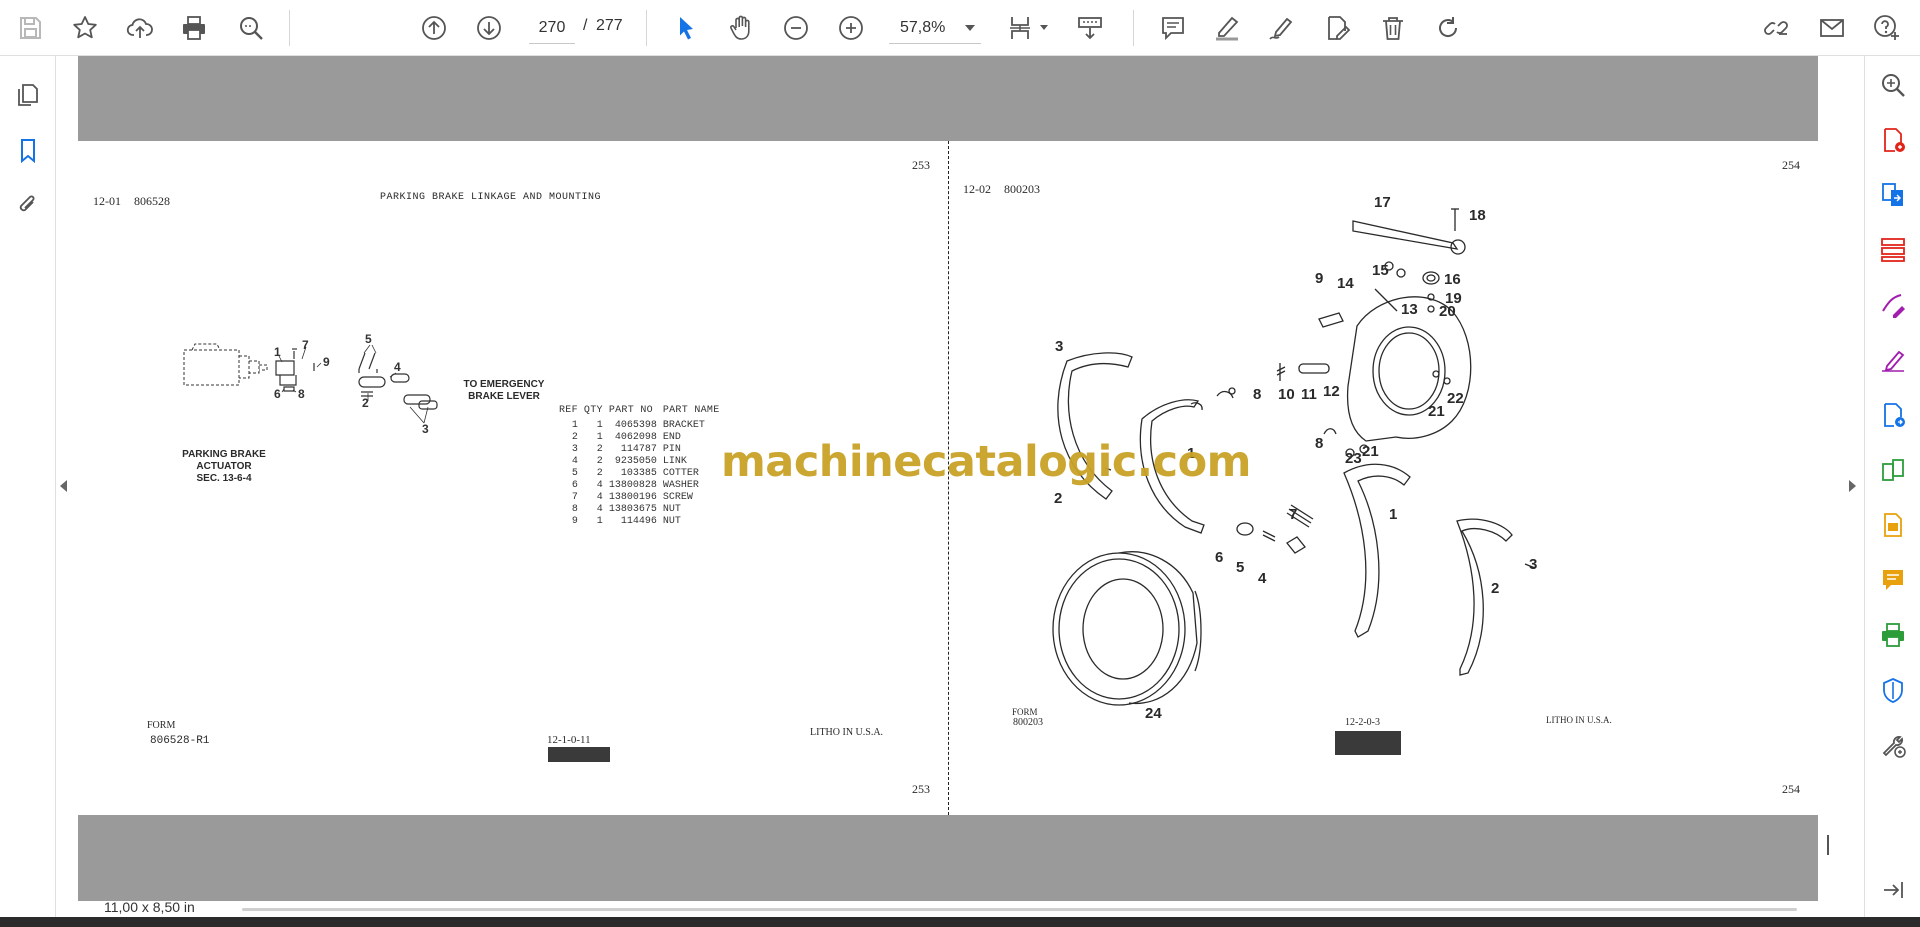 The width and height of the screenshot is (1920, 927). I want to click on more-tools-icon, so click(1893, 745).